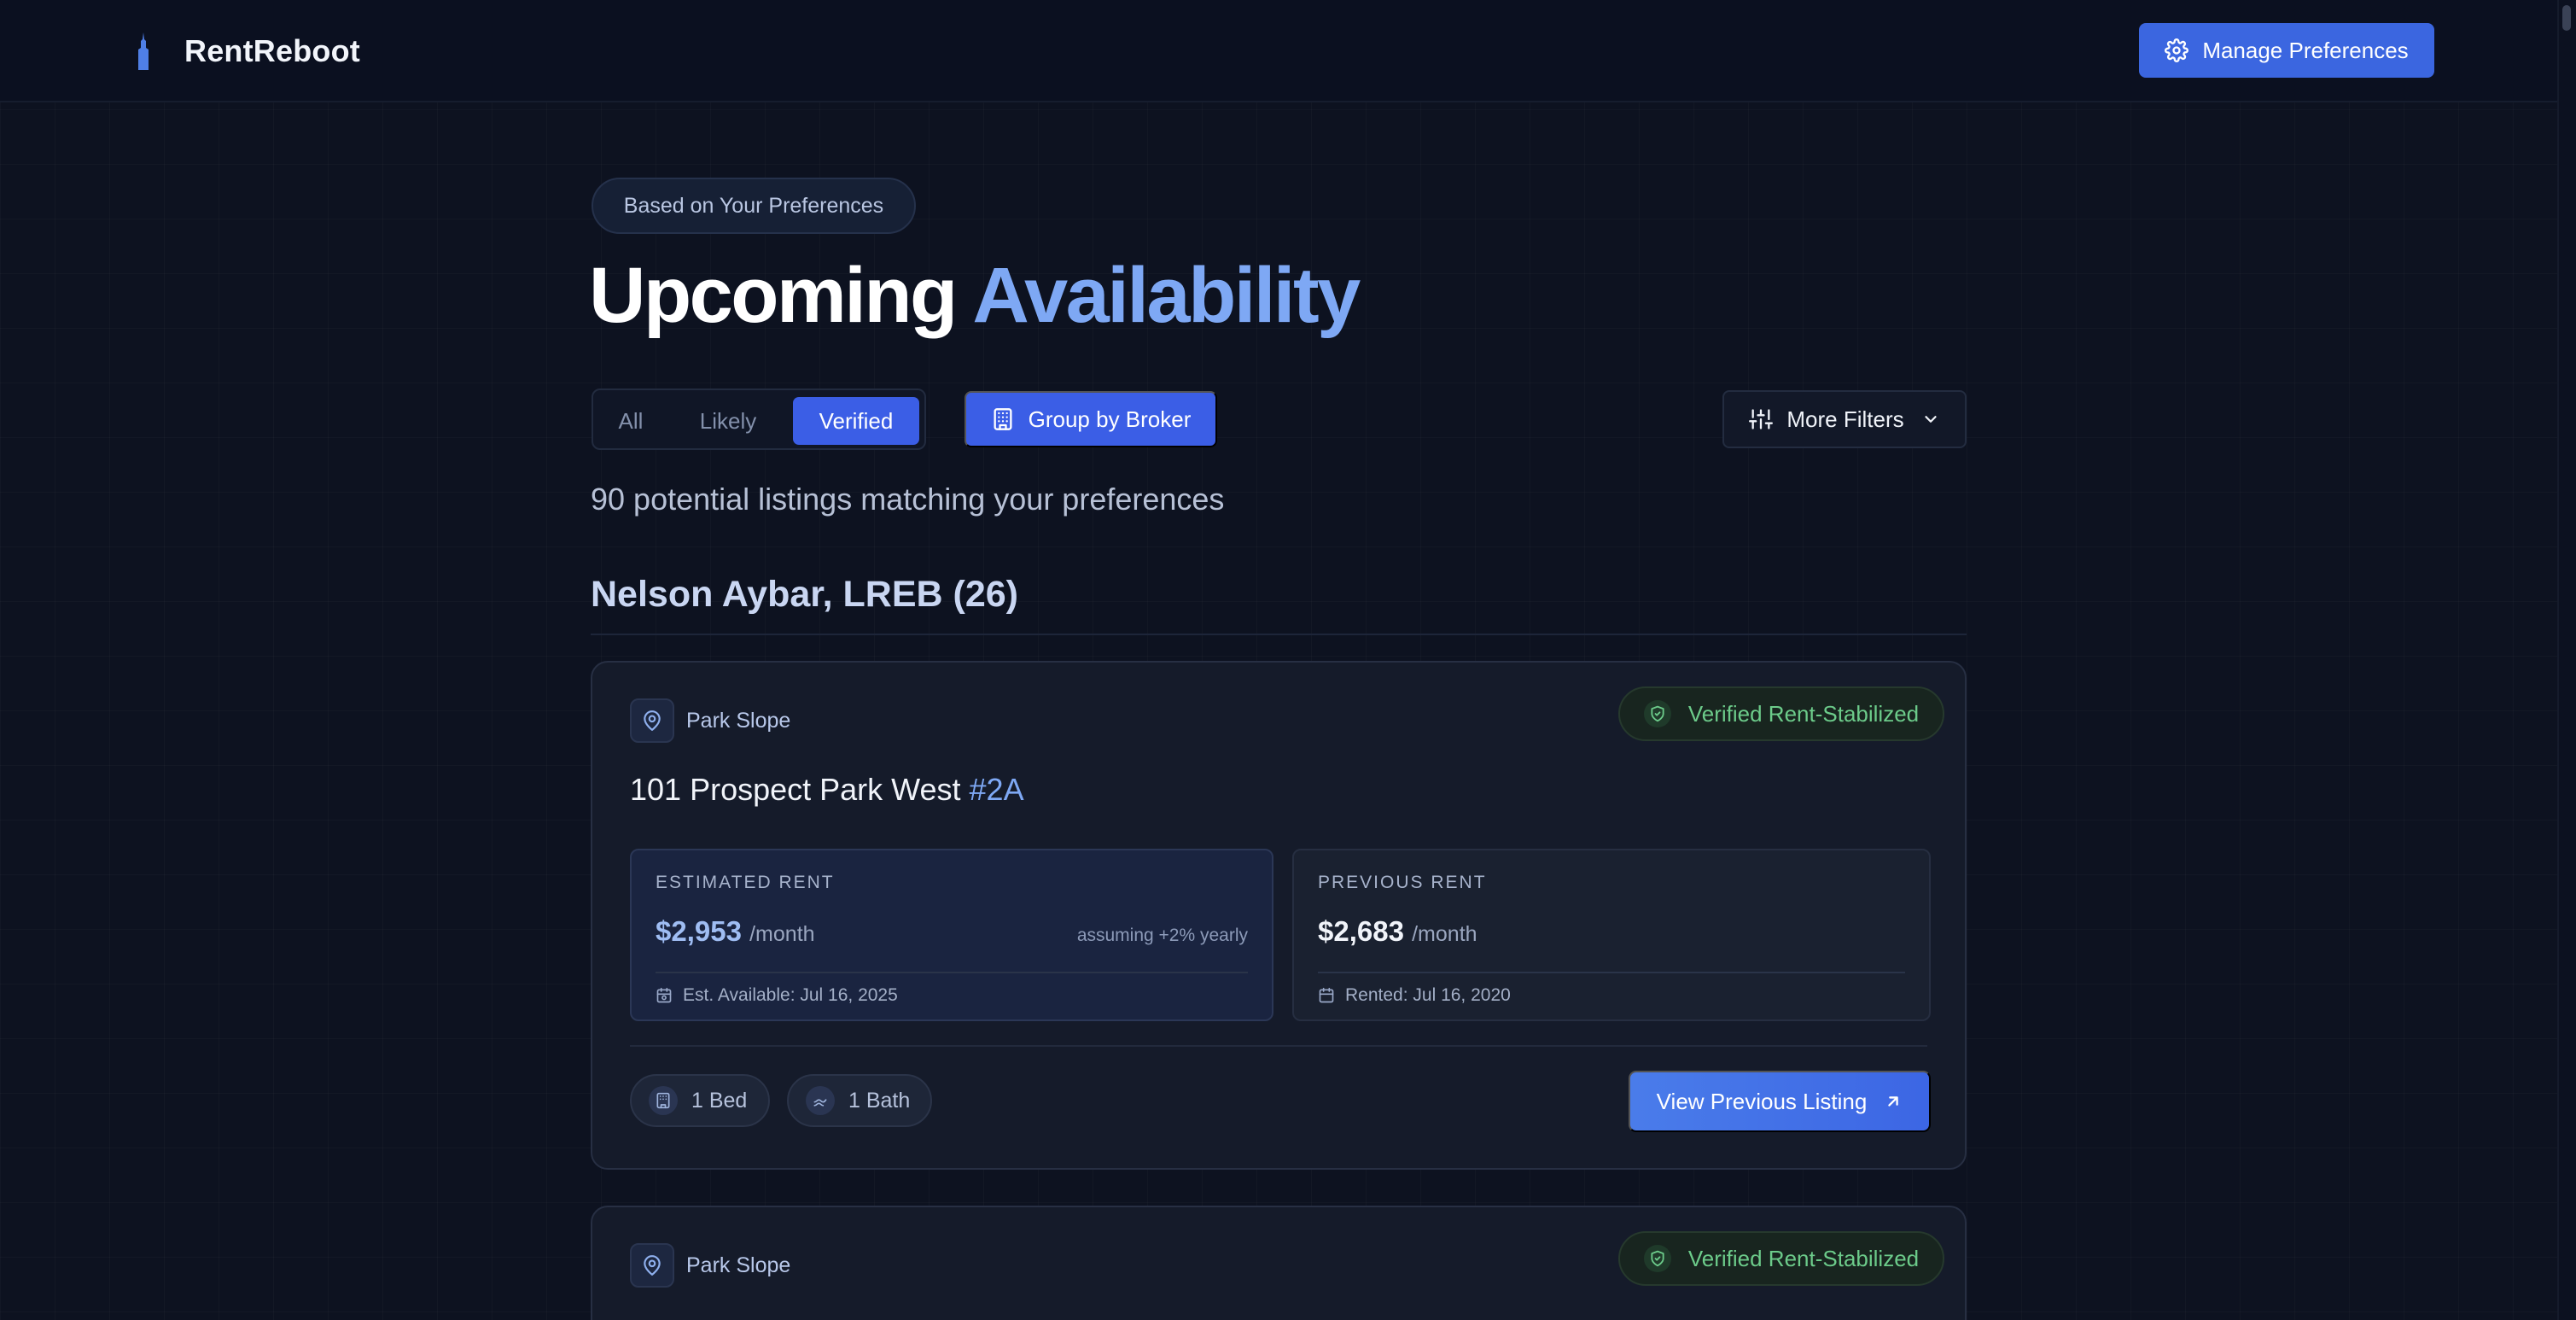 The image size is (2576, 1320). I want to click on bath-icon, so click(820, 1100).